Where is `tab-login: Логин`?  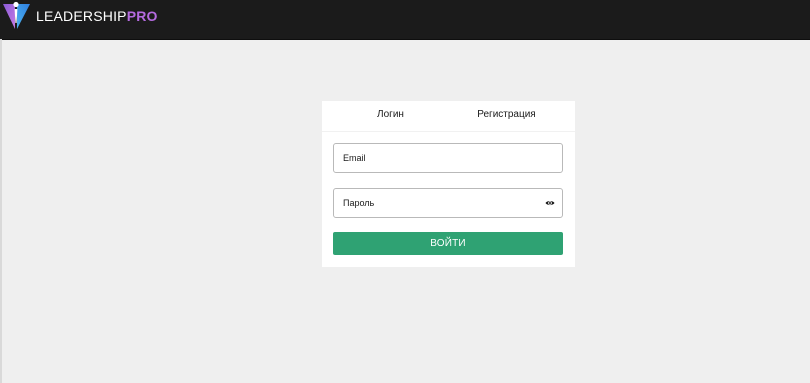
tab-login: Логин is located at coordinates (390, 116).